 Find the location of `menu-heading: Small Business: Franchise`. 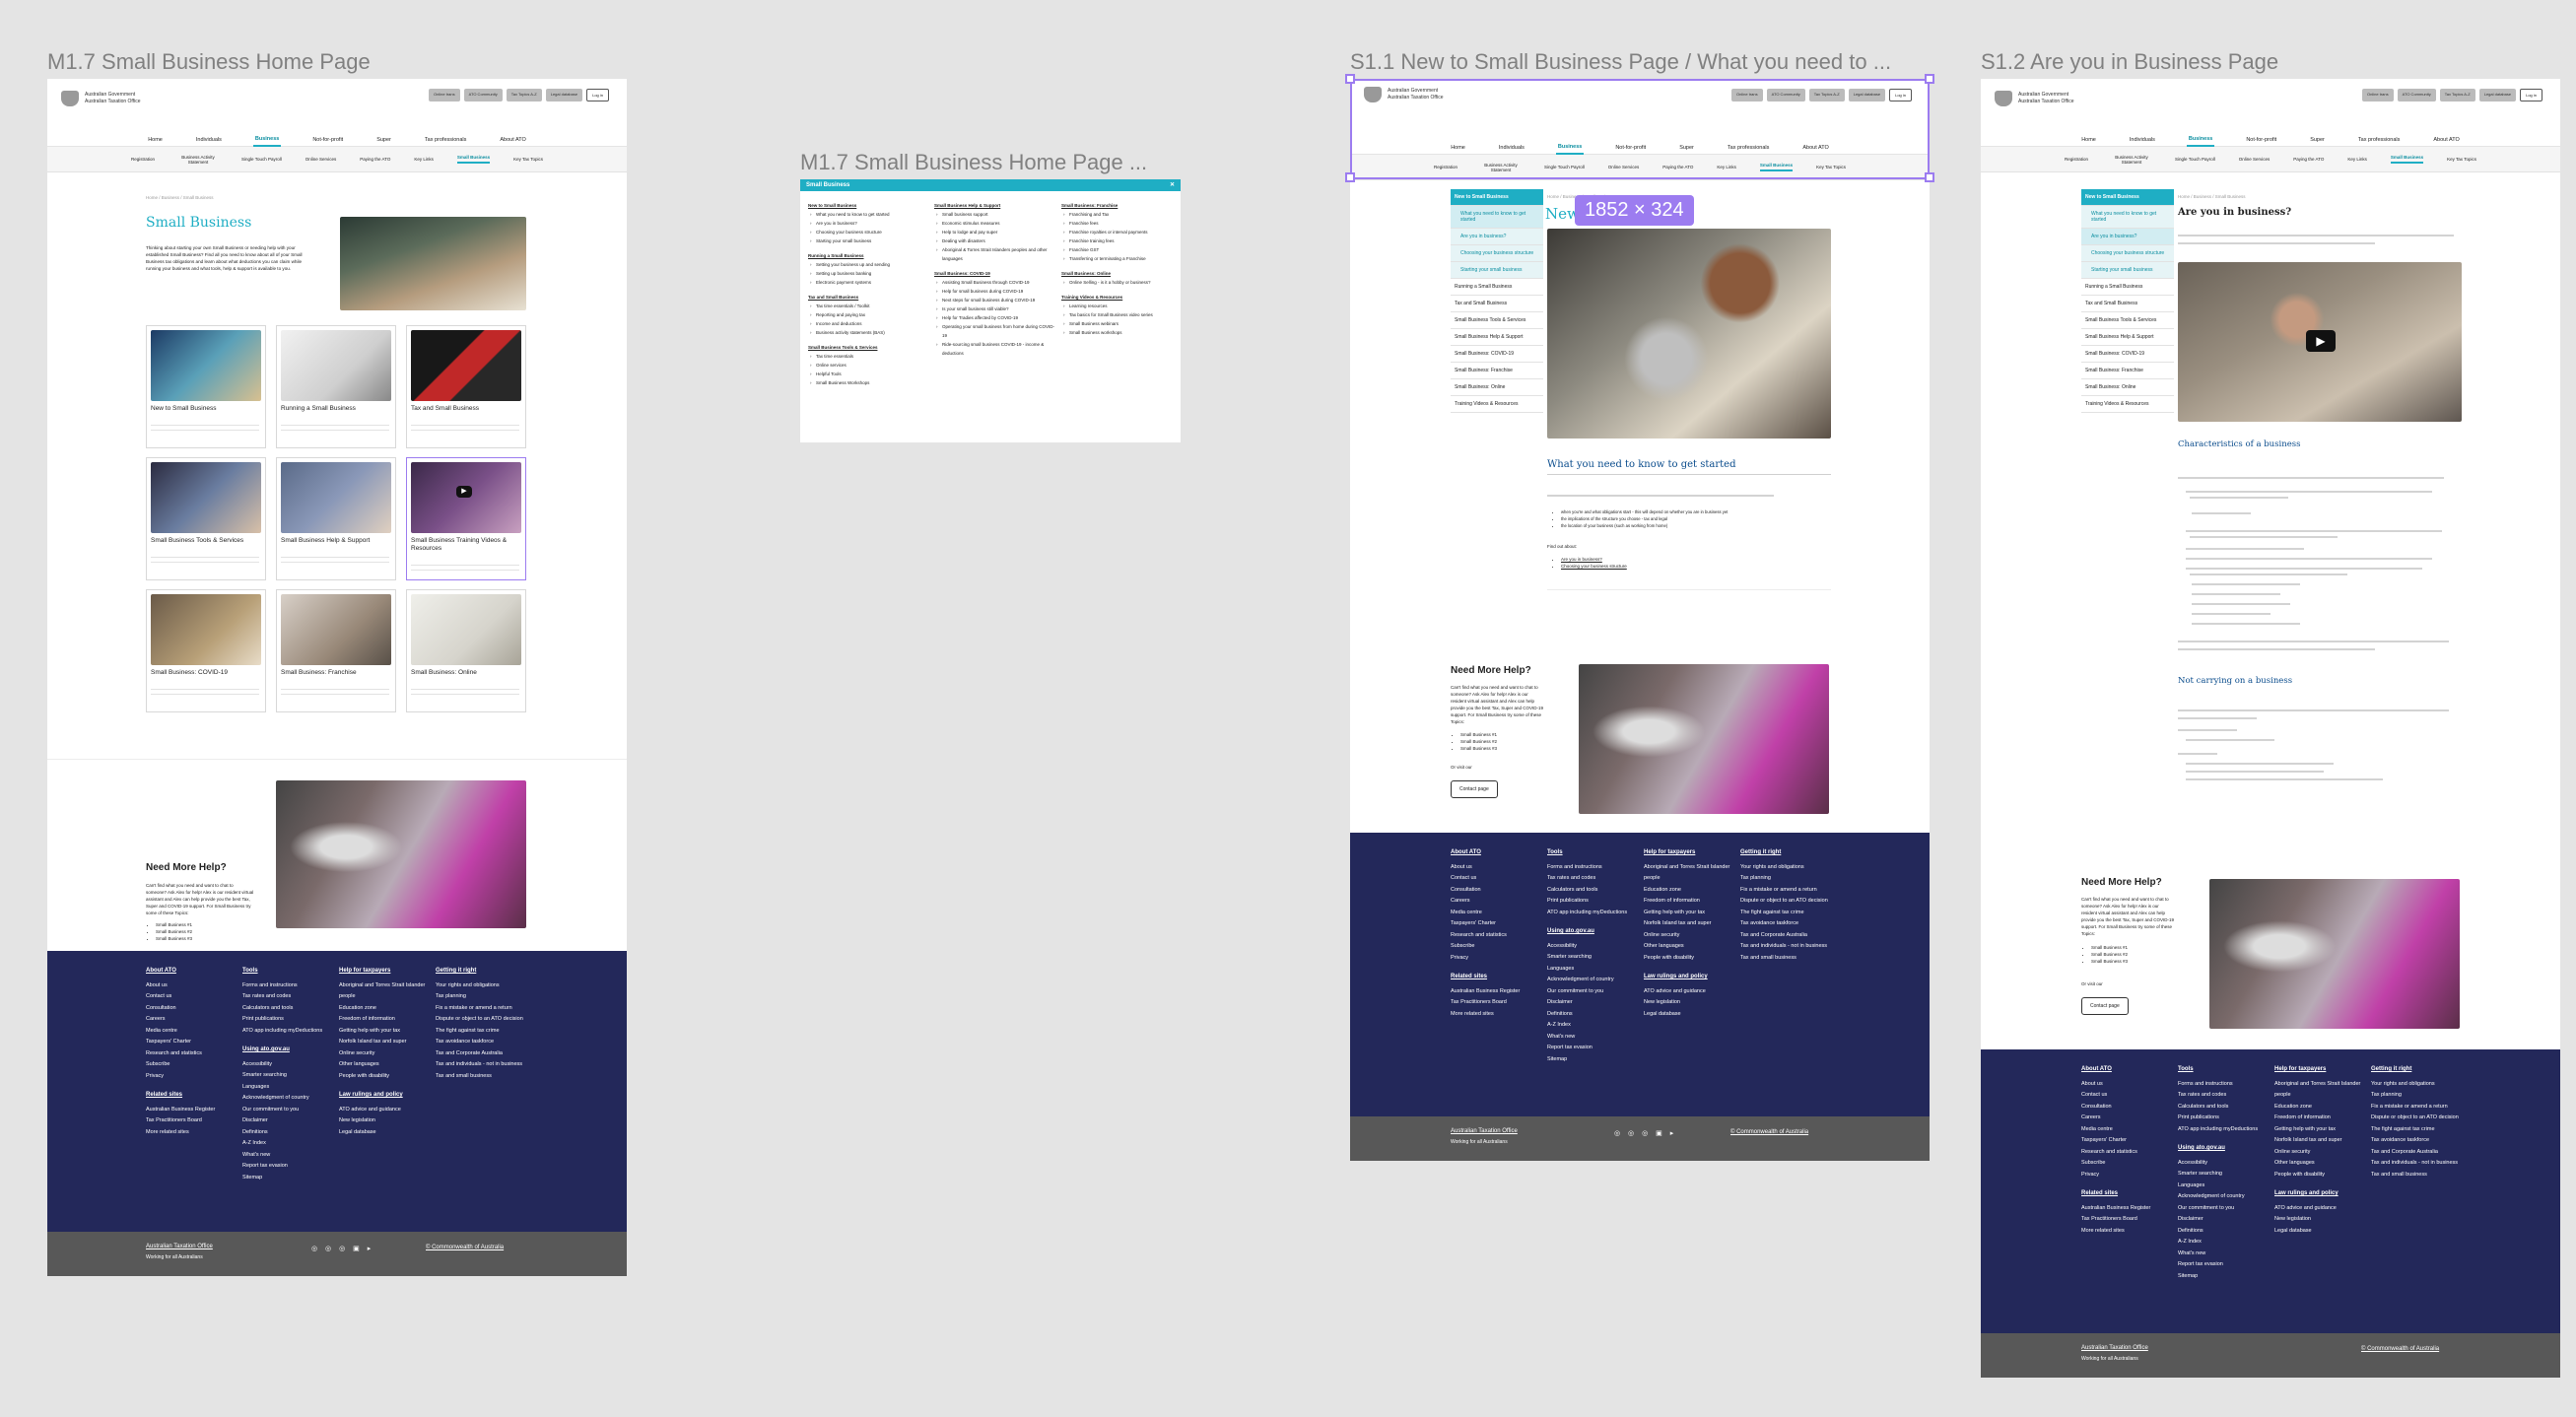

menu-heading: Small Business: Franchise is located at coordinates (1118, 205).